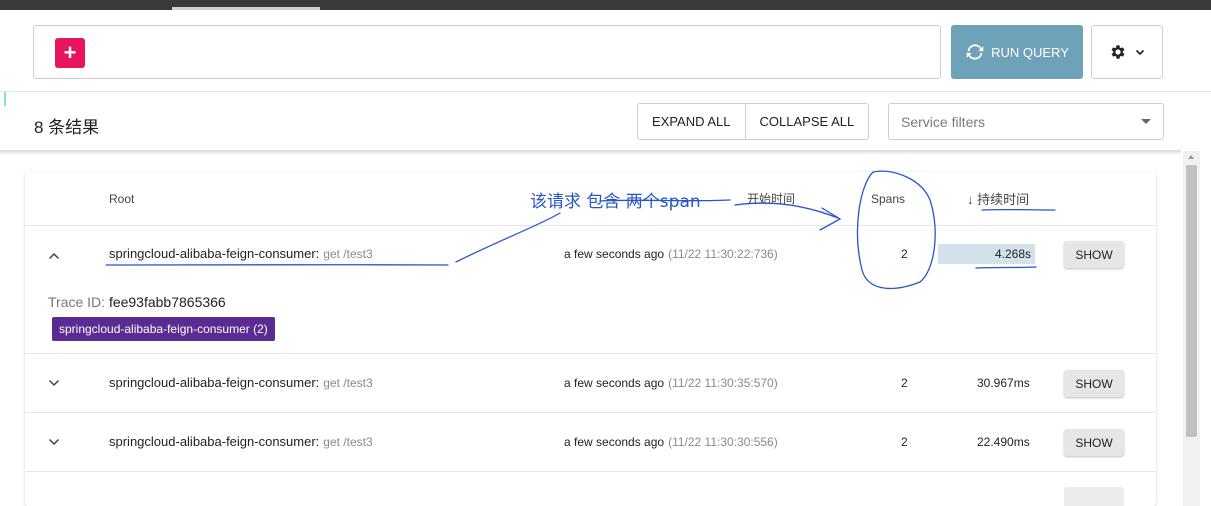 This screenshot has height=506, width=1211. Describe the element at coordinates (1127, 52) in the screenshot. I see `settings-menu-button` at that location.